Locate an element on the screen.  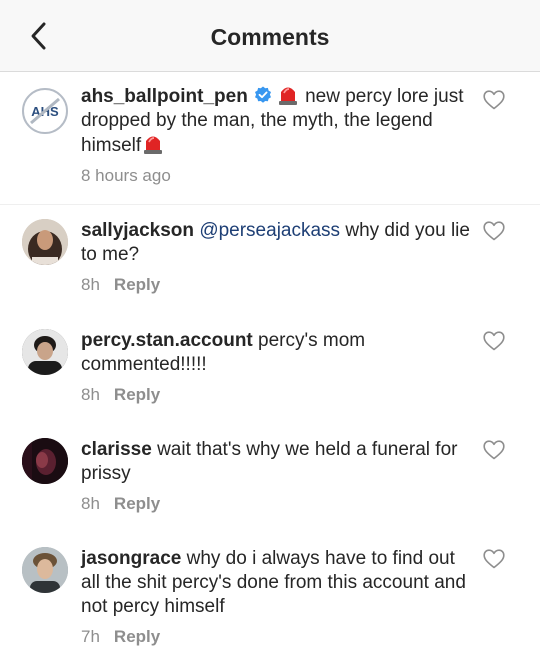
username: ahs_ballpoint_pen is located at coordinates (164, 96).